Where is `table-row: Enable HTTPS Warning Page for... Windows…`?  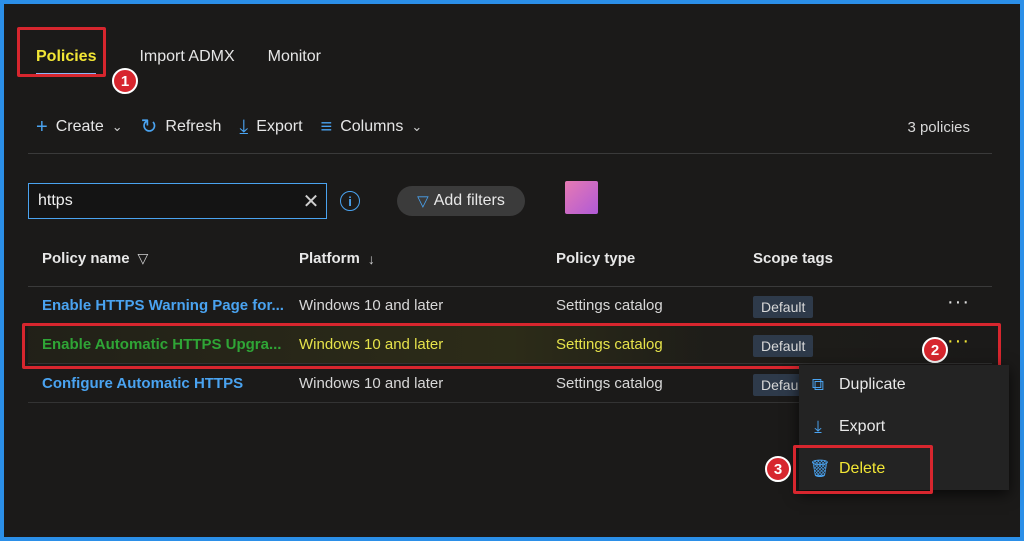 table-row: Enable HTTPS Warning Page for... Windows… is located at coordinates (510, 306).